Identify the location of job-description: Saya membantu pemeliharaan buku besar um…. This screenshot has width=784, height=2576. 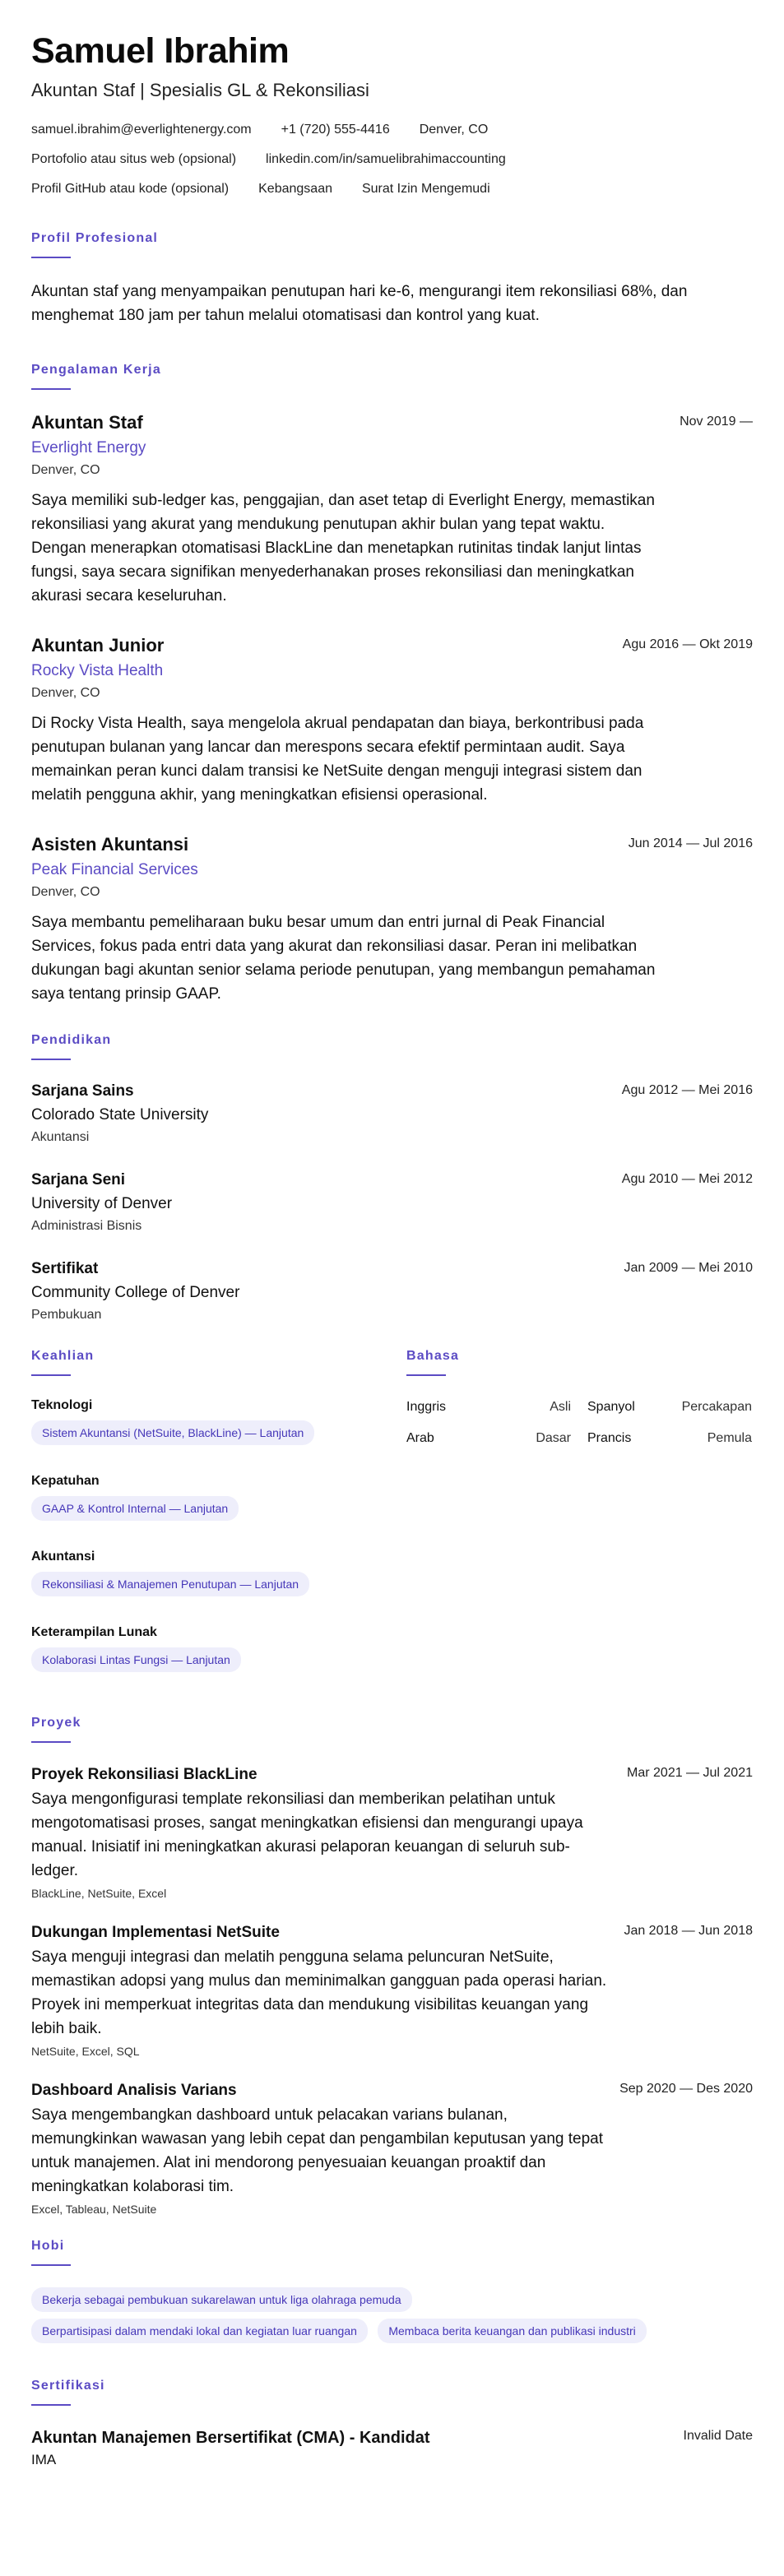
(343, 959).